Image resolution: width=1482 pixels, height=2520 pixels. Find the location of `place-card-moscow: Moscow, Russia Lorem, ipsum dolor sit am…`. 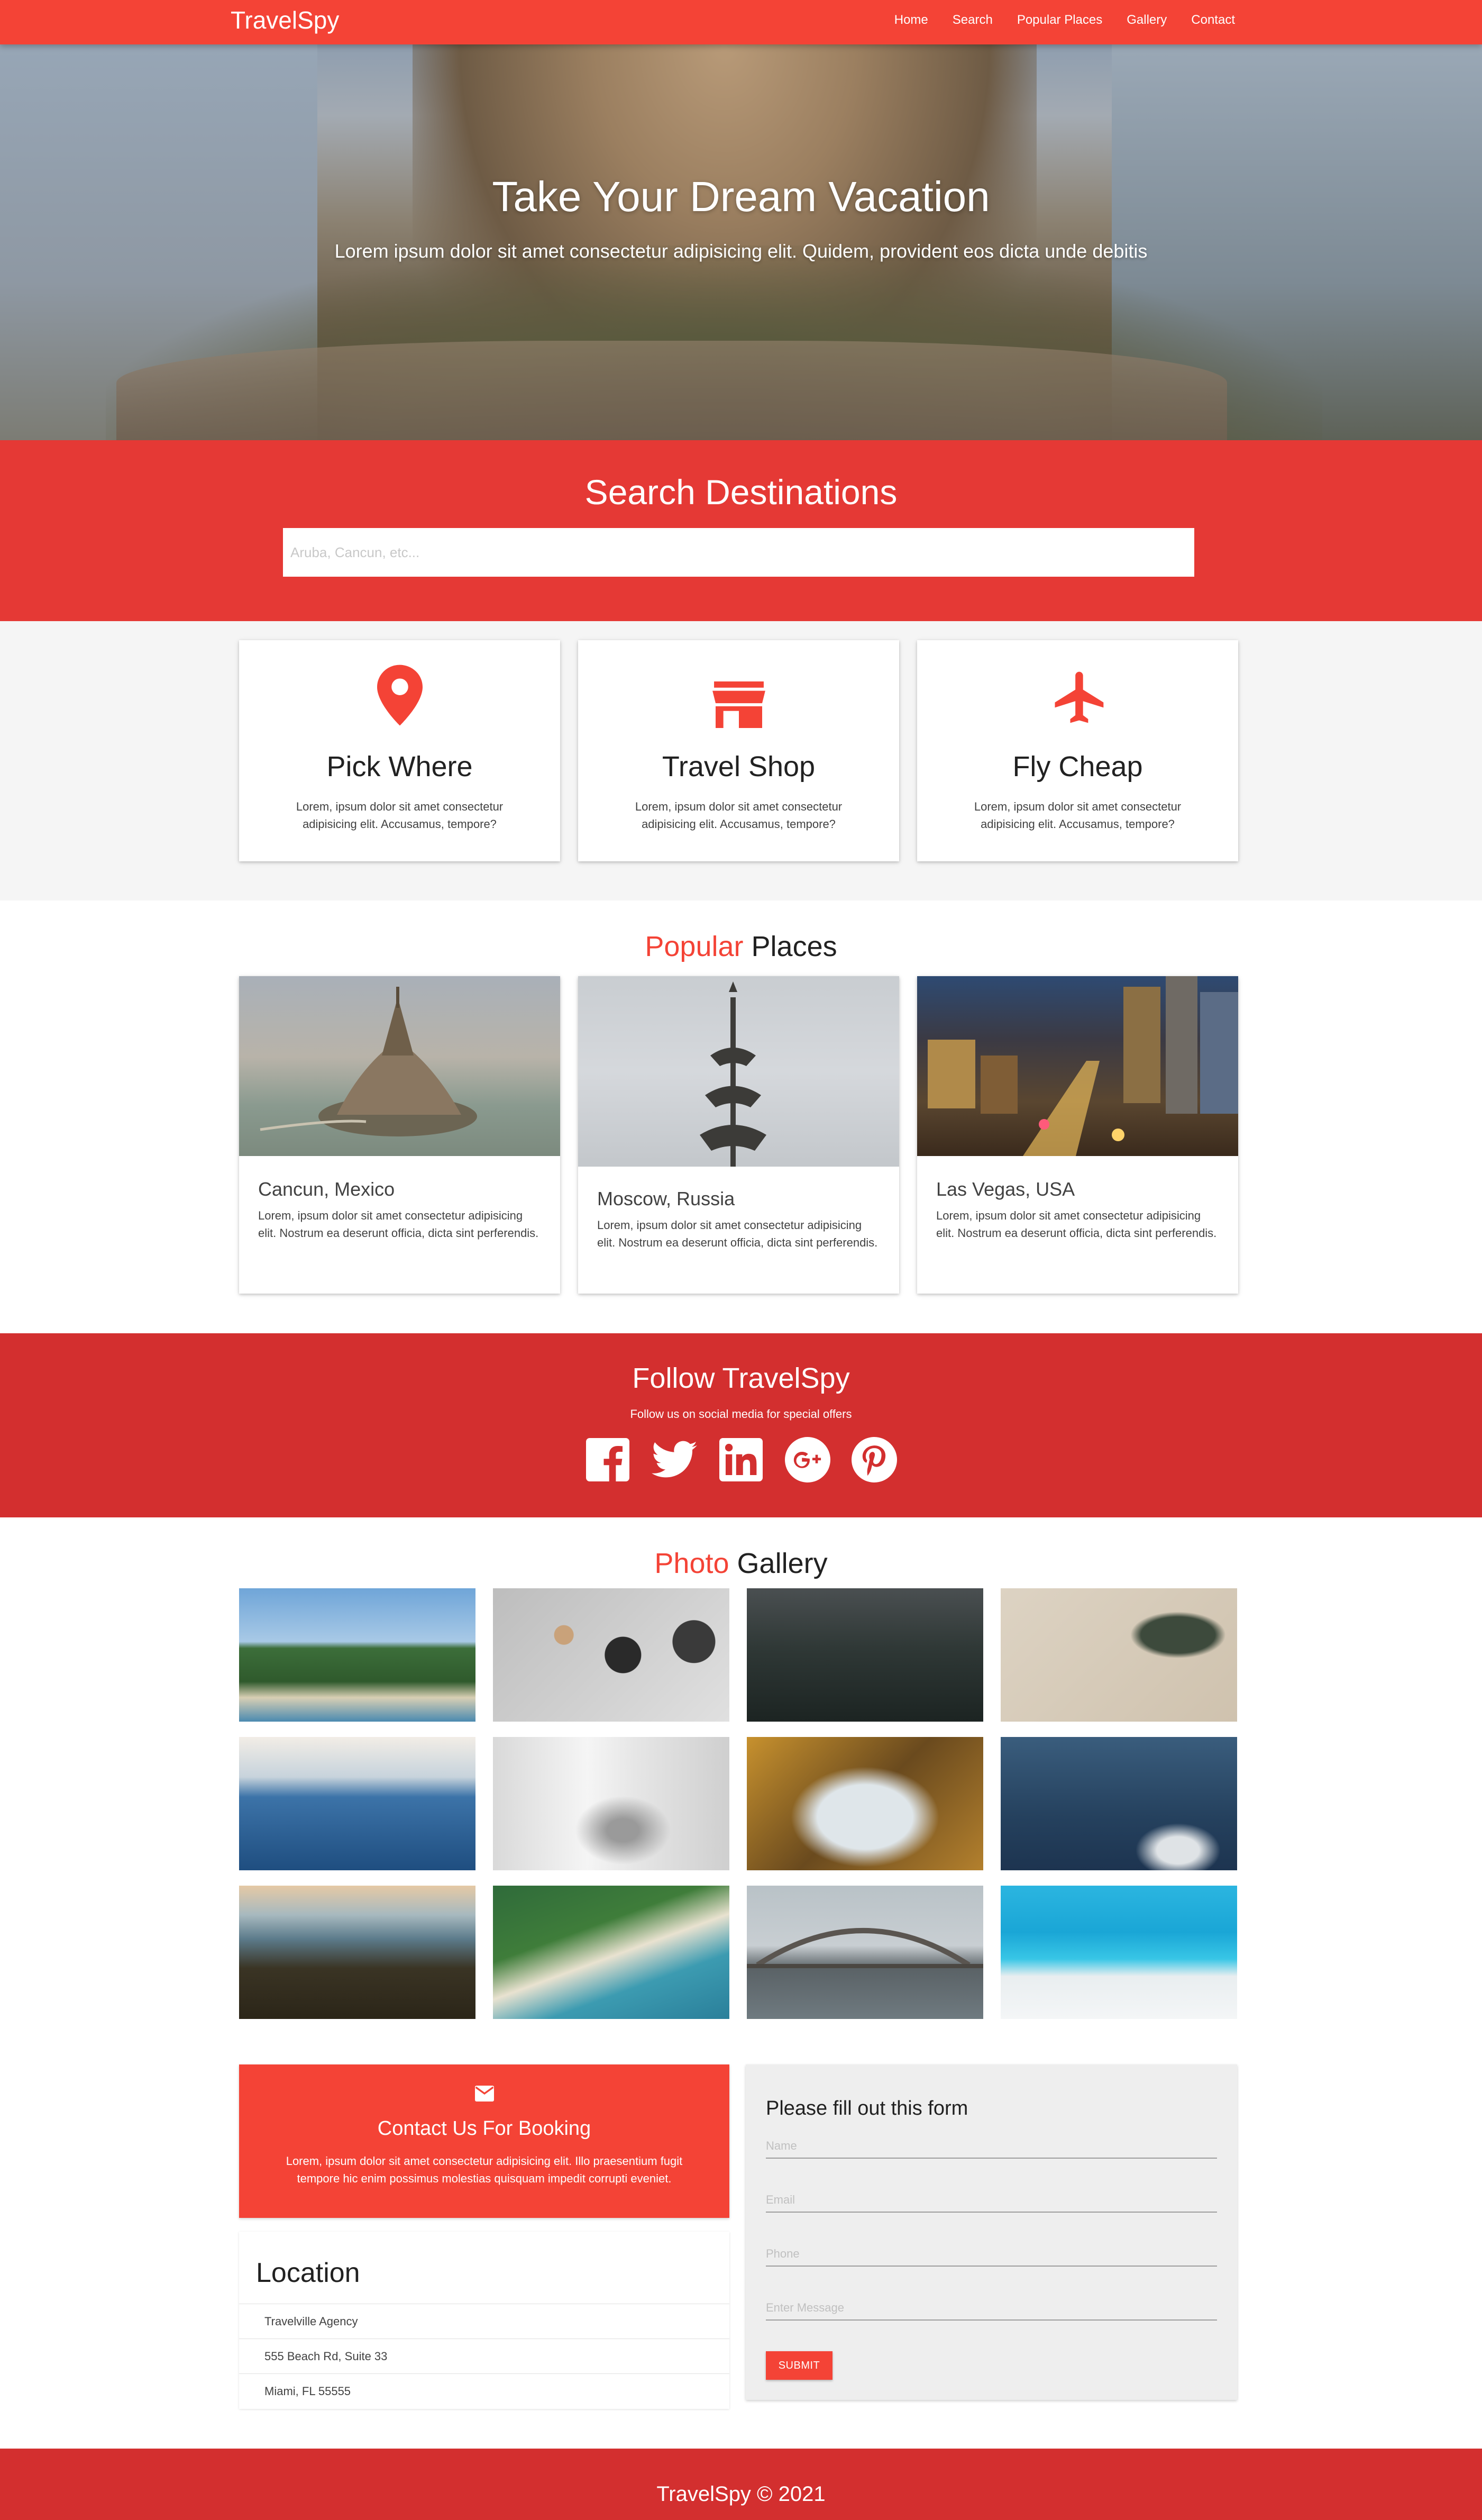

place-card-moscow: Moscow, Russia Lorem, ipsum dolor sit am… is located at coordinates (738, 1135).